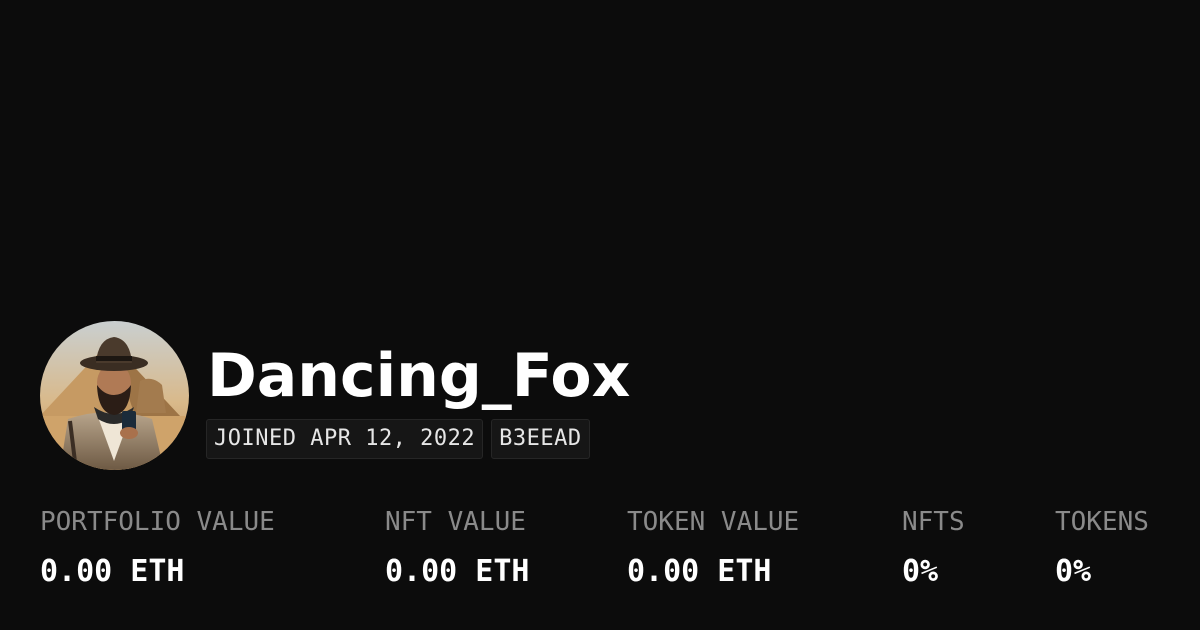  Describe the element at coordinates (933, 522) in the screenshot. I see `stat-label: NFTS` at that location.